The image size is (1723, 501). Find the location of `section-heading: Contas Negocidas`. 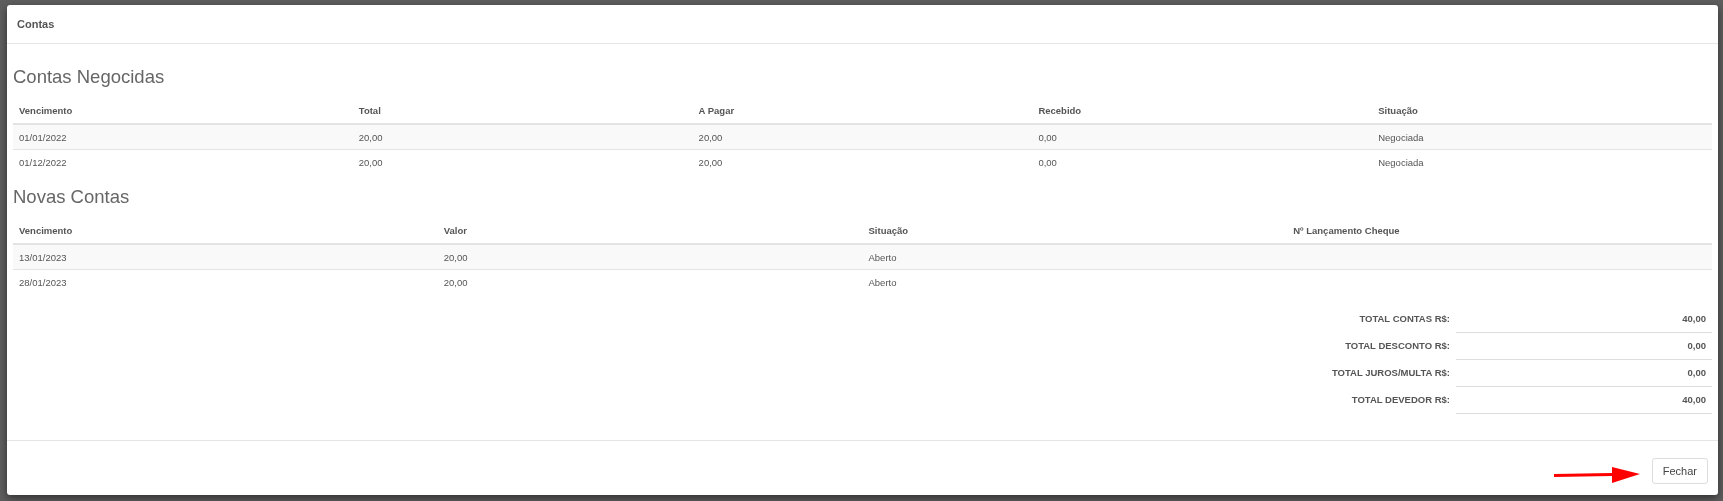

section-heading: Contas Negocidas is located at coordinates (89, 77).